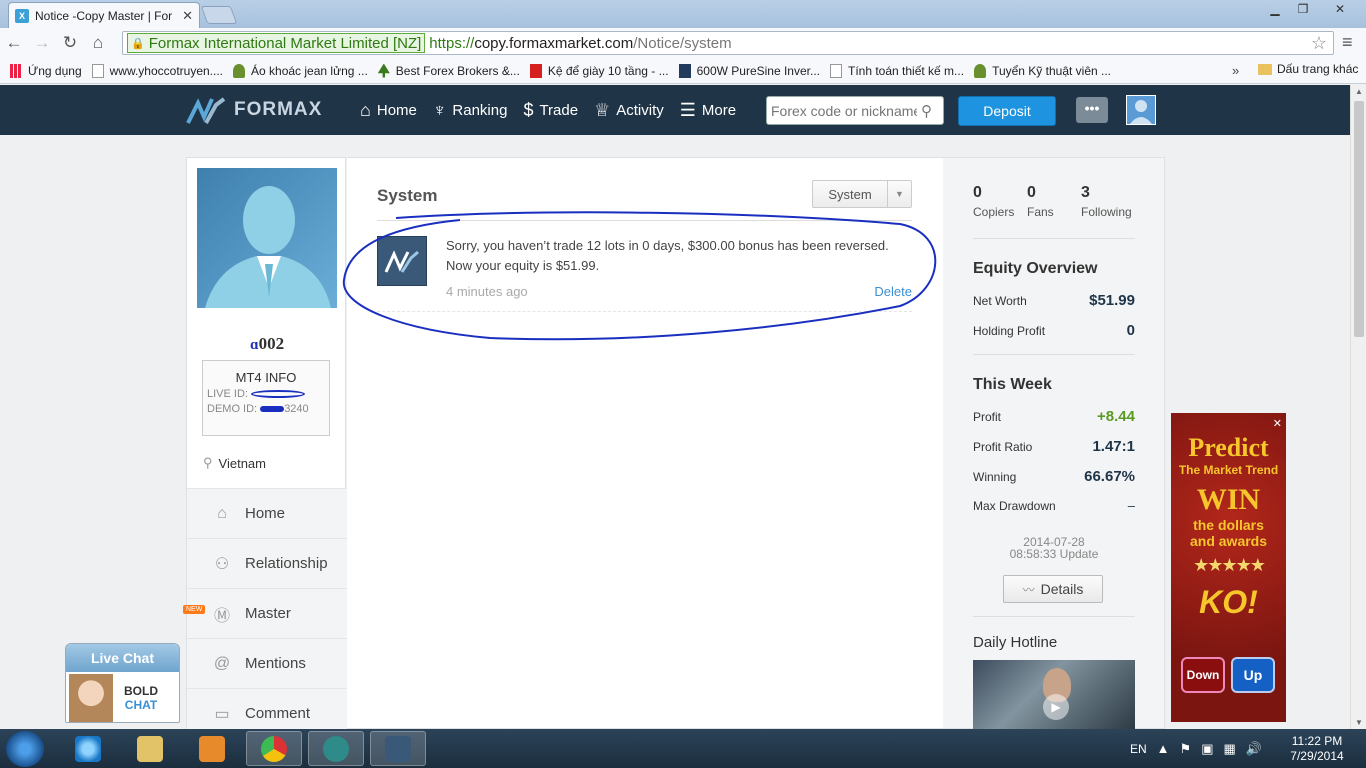 The width and height of the screenshot is (1366, 768). I want to click on taskbar-ie, so click(88, 748).